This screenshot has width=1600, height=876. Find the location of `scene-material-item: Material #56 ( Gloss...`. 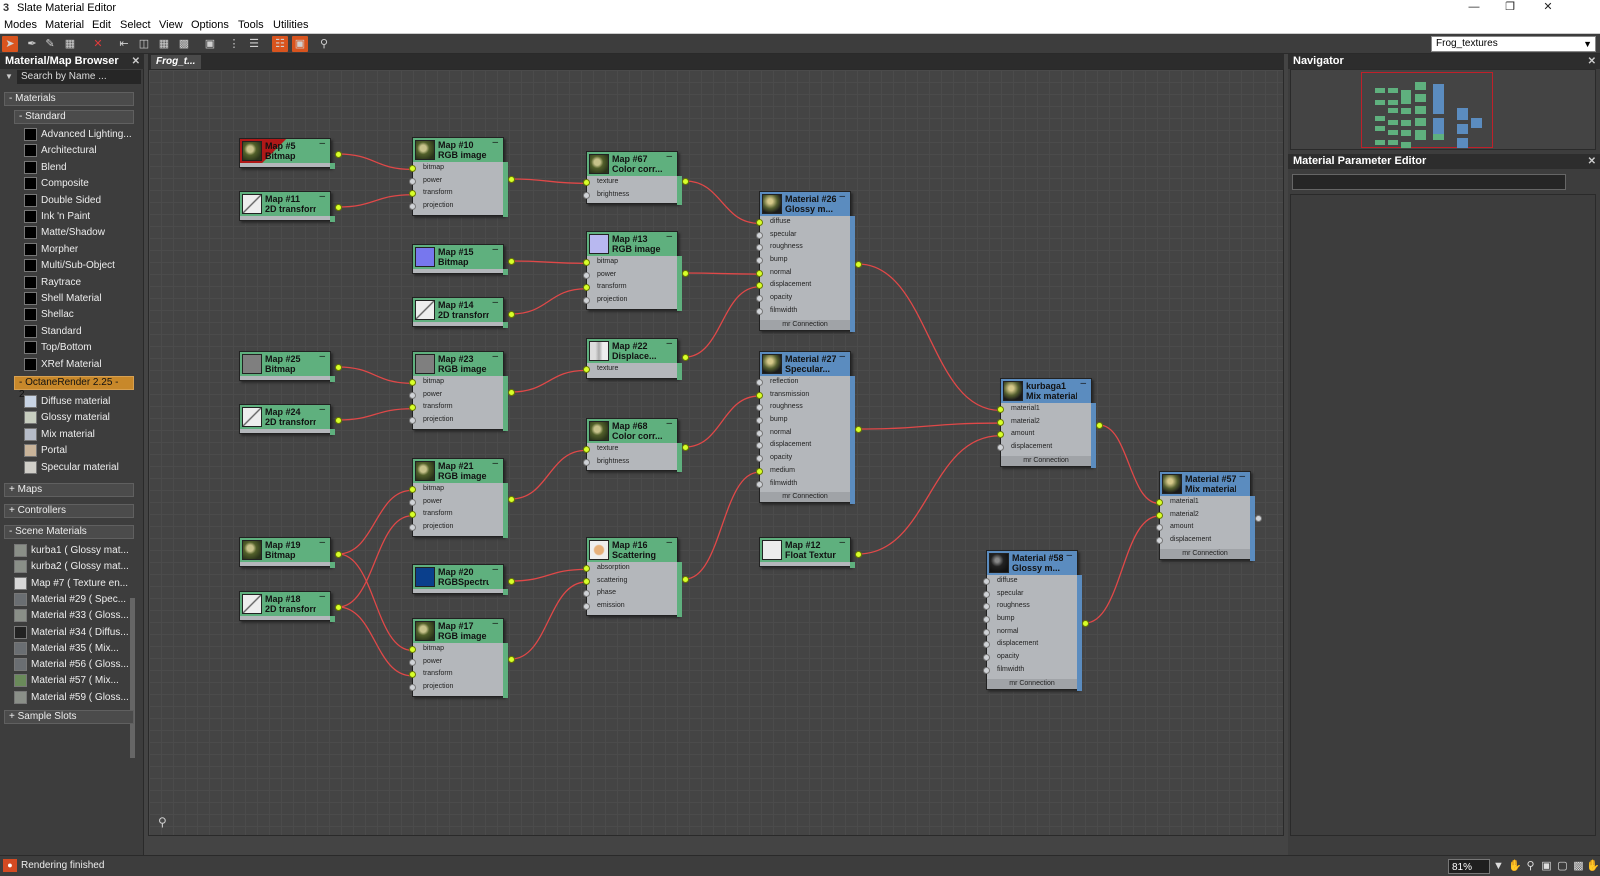

scene-material-item: Material #56 ( Gloss... is located at coordinates (71, 664).